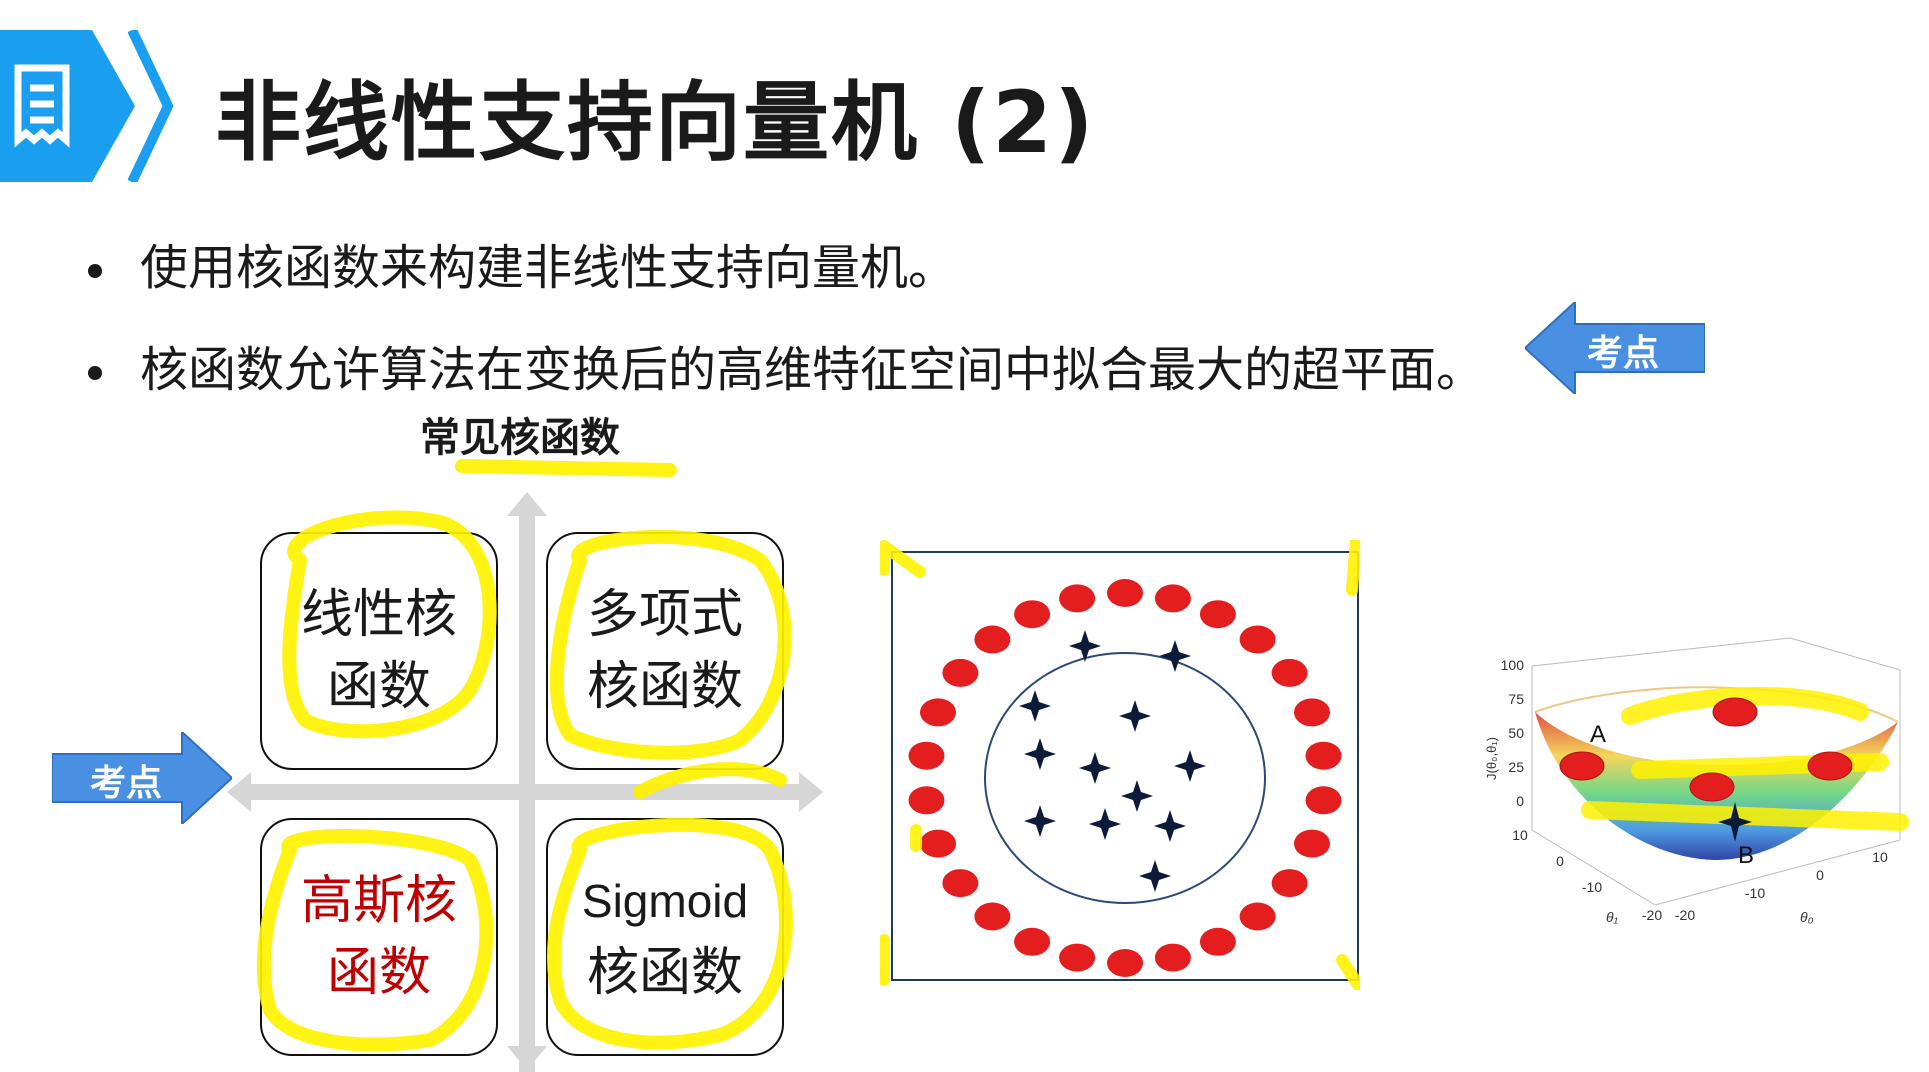 The width and height of the screenshot is (1929, 1072). What do you see at coordinates (1612, 917) in the screenshot?
I see `theta1-axis-label: θ₁` at bounding box center [1612, 917].